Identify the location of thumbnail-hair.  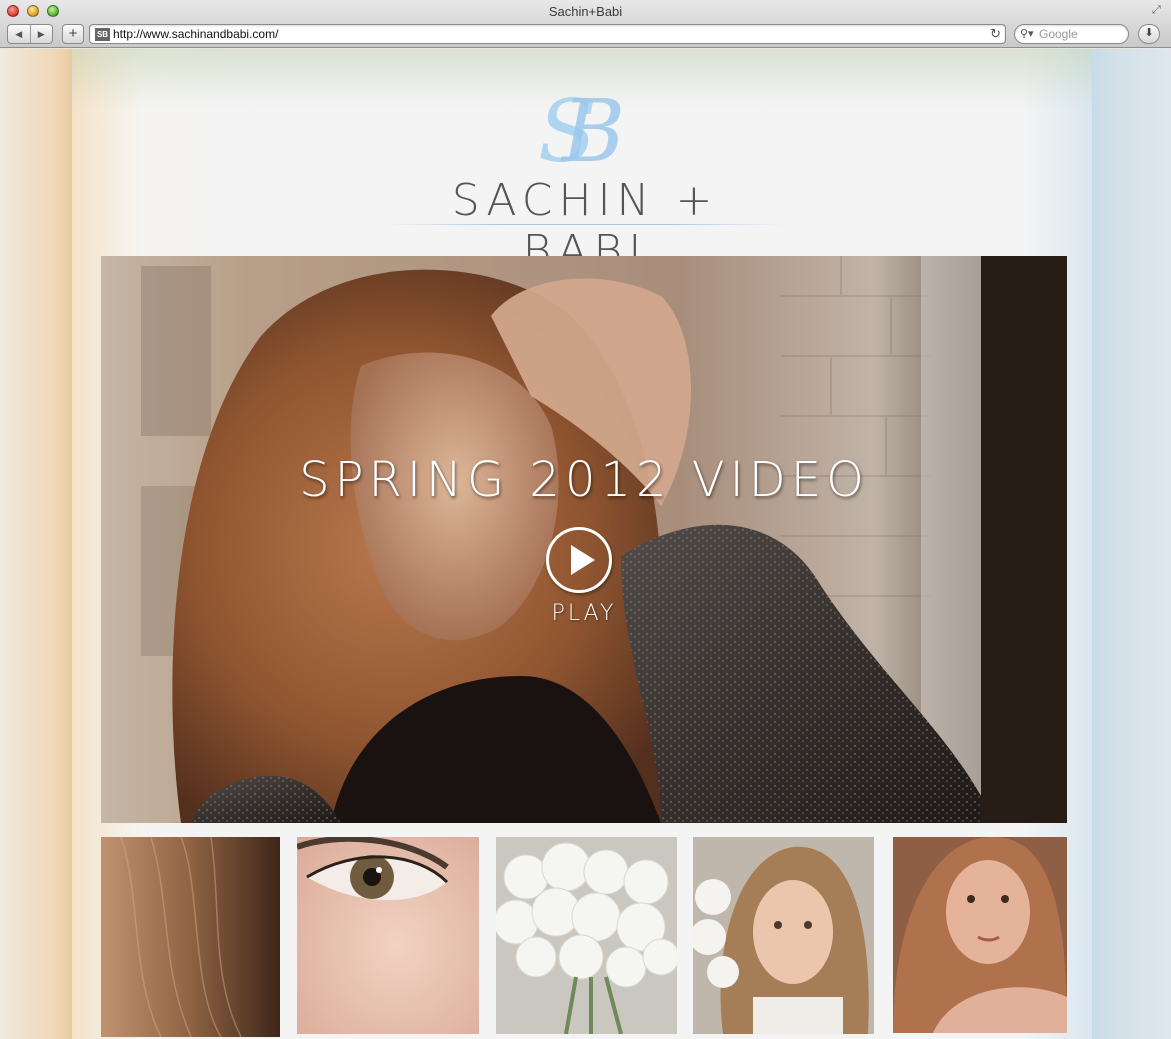
(190, 937).